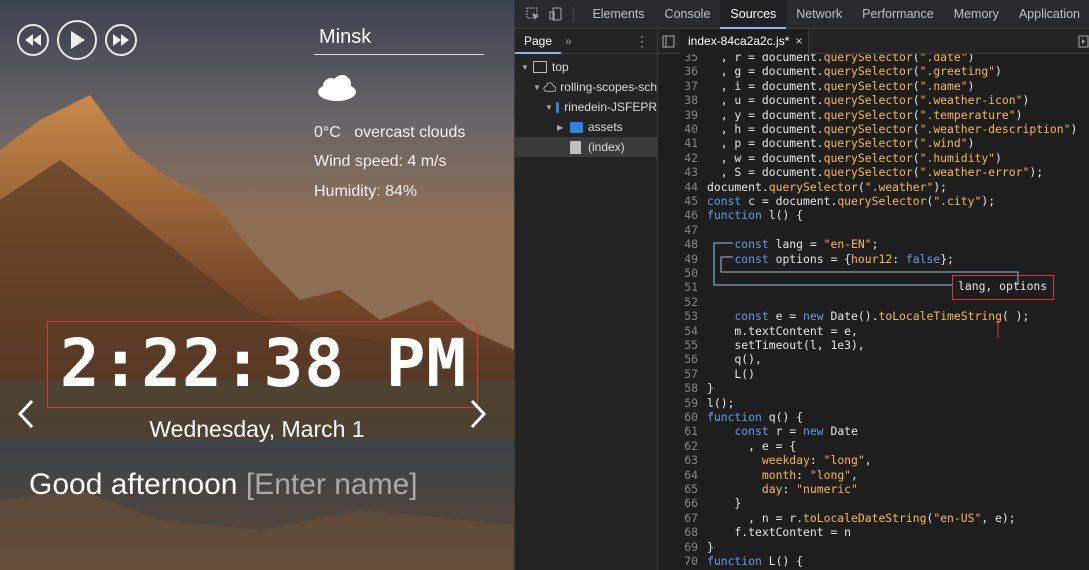 The image size is (1089, 570). I want to click on code-line: setTimeout(l, 1e3),, so click(786, 345).